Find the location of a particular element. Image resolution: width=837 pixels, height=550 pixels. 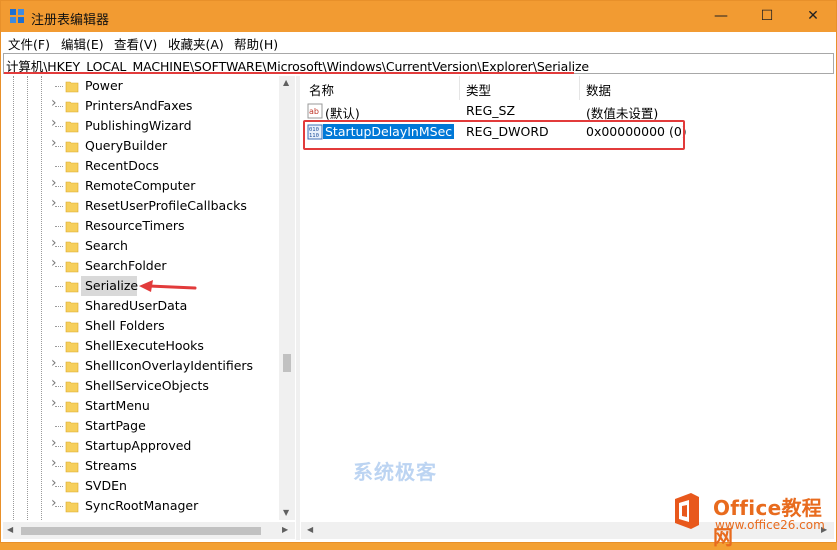

tree-item: › StartMenu is located at coordinates (143, 406).